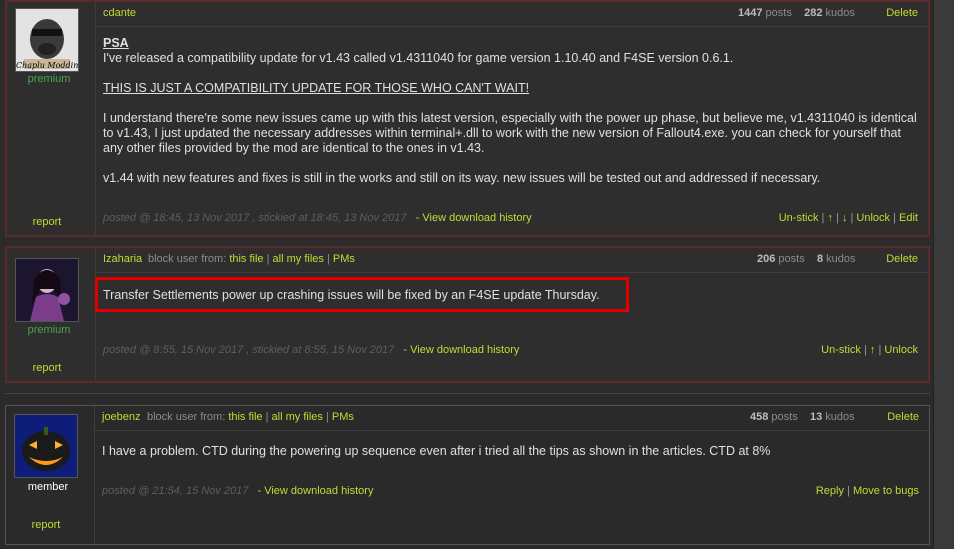  I want to click on move-to-bugs-link: Move to bugs, so click(886, 491).